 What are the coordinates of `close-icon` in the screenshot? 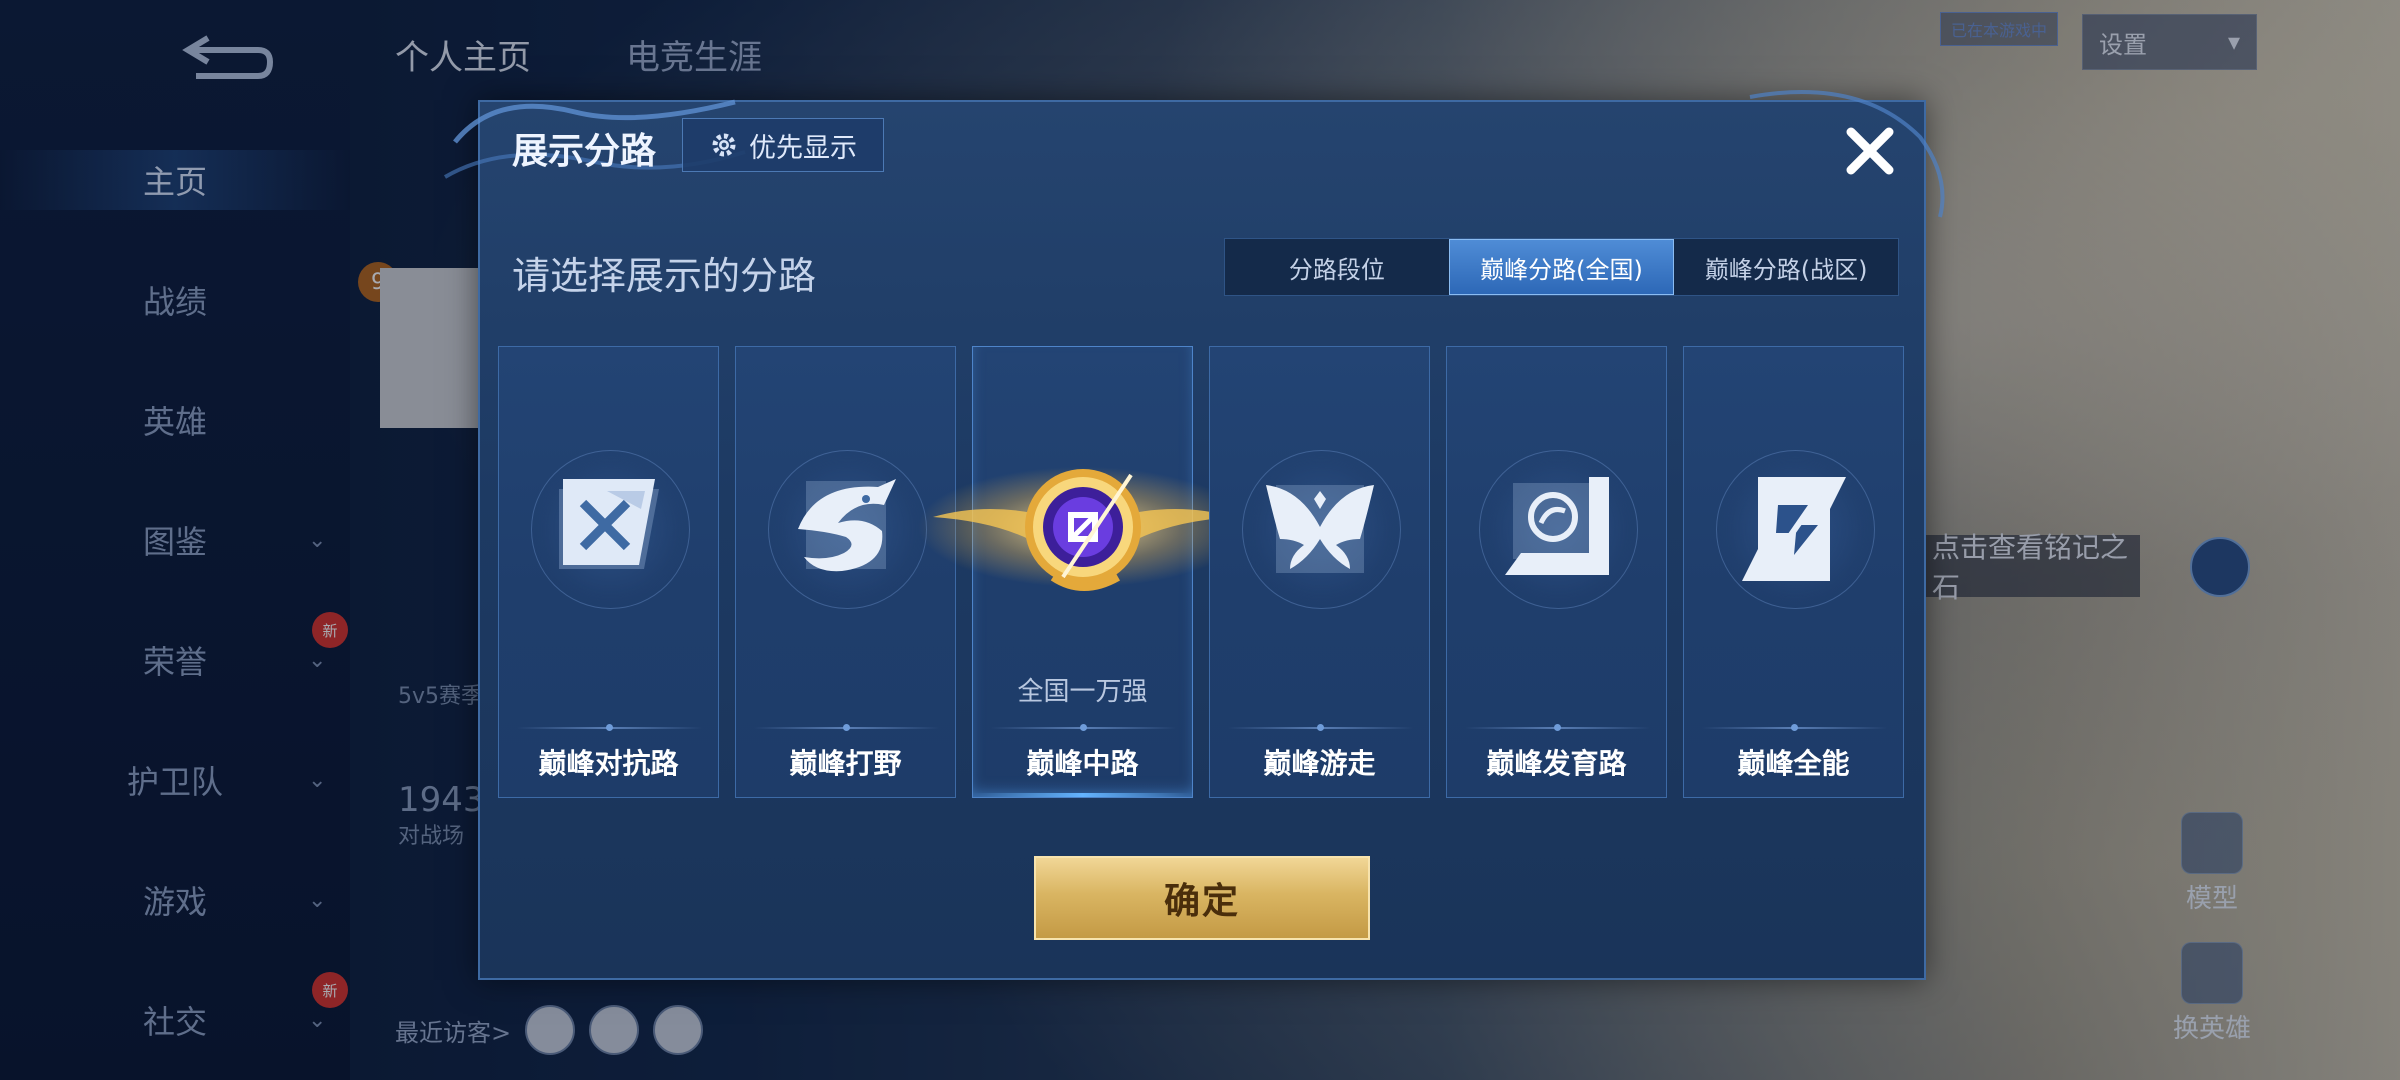 It's located at (1870, 151).